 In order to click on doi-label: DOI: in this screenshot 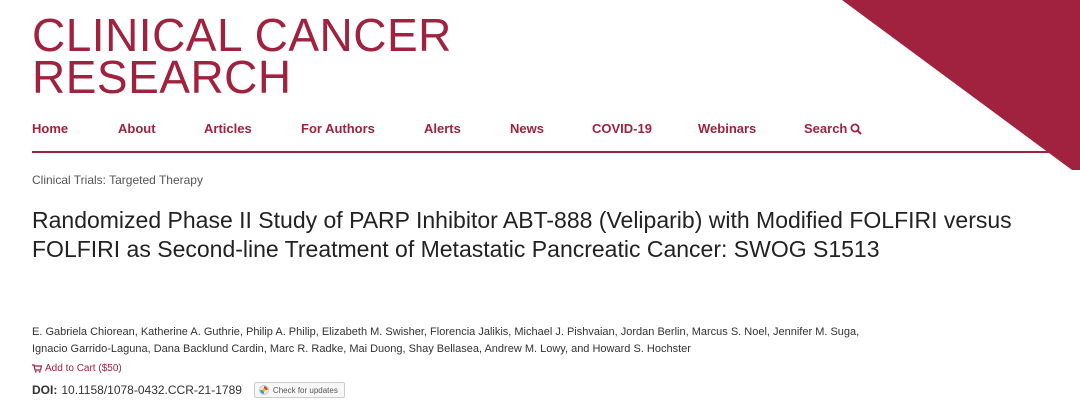, I will do `click(45, 390)`.